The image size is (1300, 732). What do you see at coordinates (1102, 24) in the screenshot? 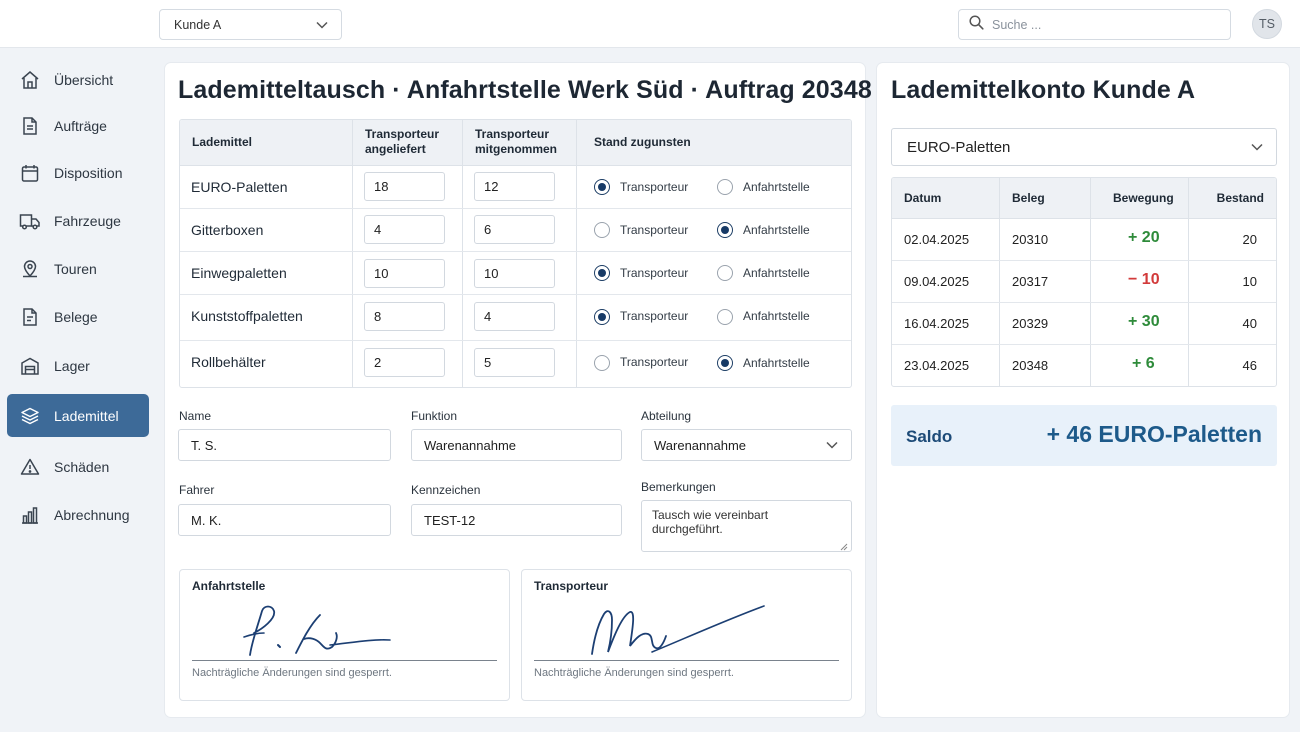
I see `search-input` at bounding box center [1102, 24].